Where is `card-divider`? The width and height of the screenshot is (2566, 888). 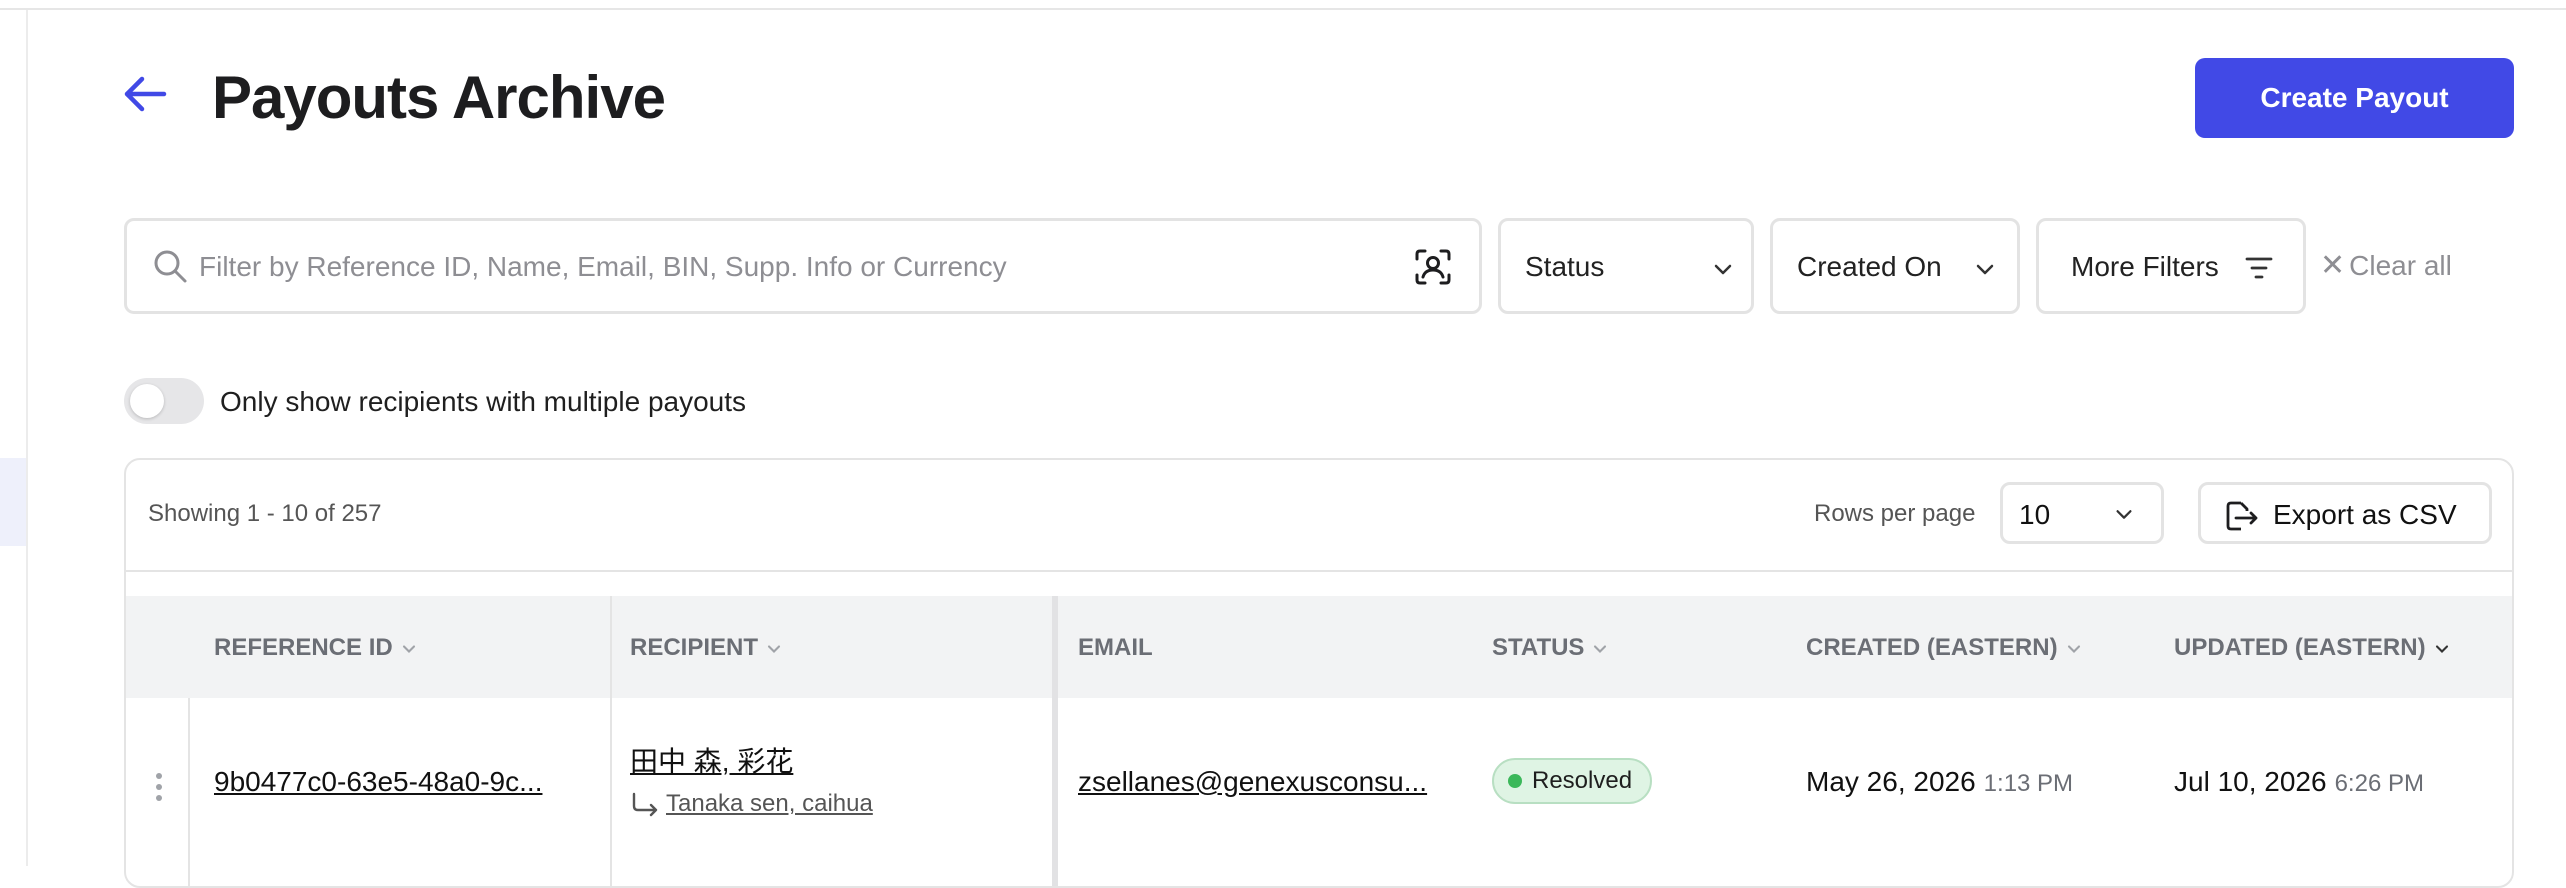
card-divider is located at coordinates (1319, 571).